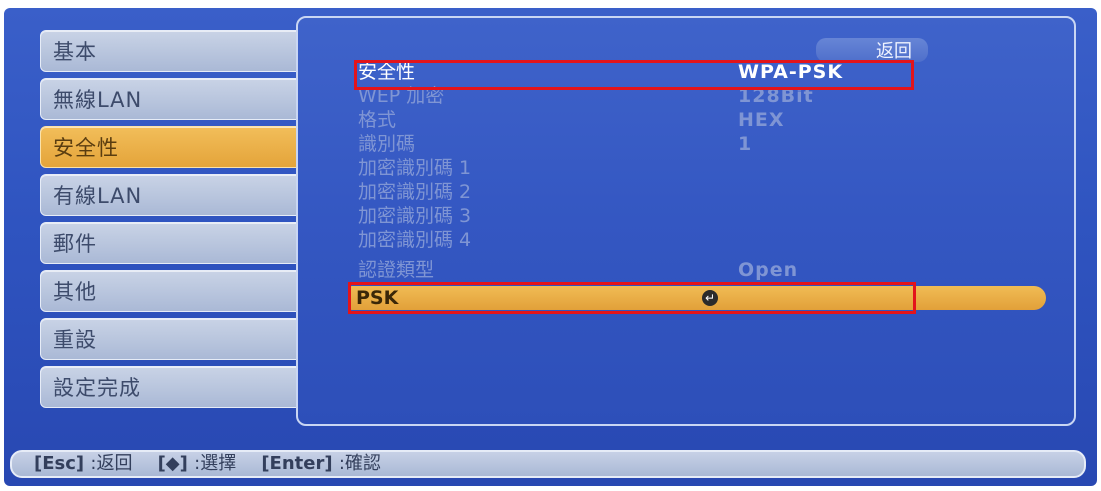 Image resolution: width=1101 pixels, height=491 pixels. I want to click on setting-label: 加密識別碼 4, so click(415, 240).